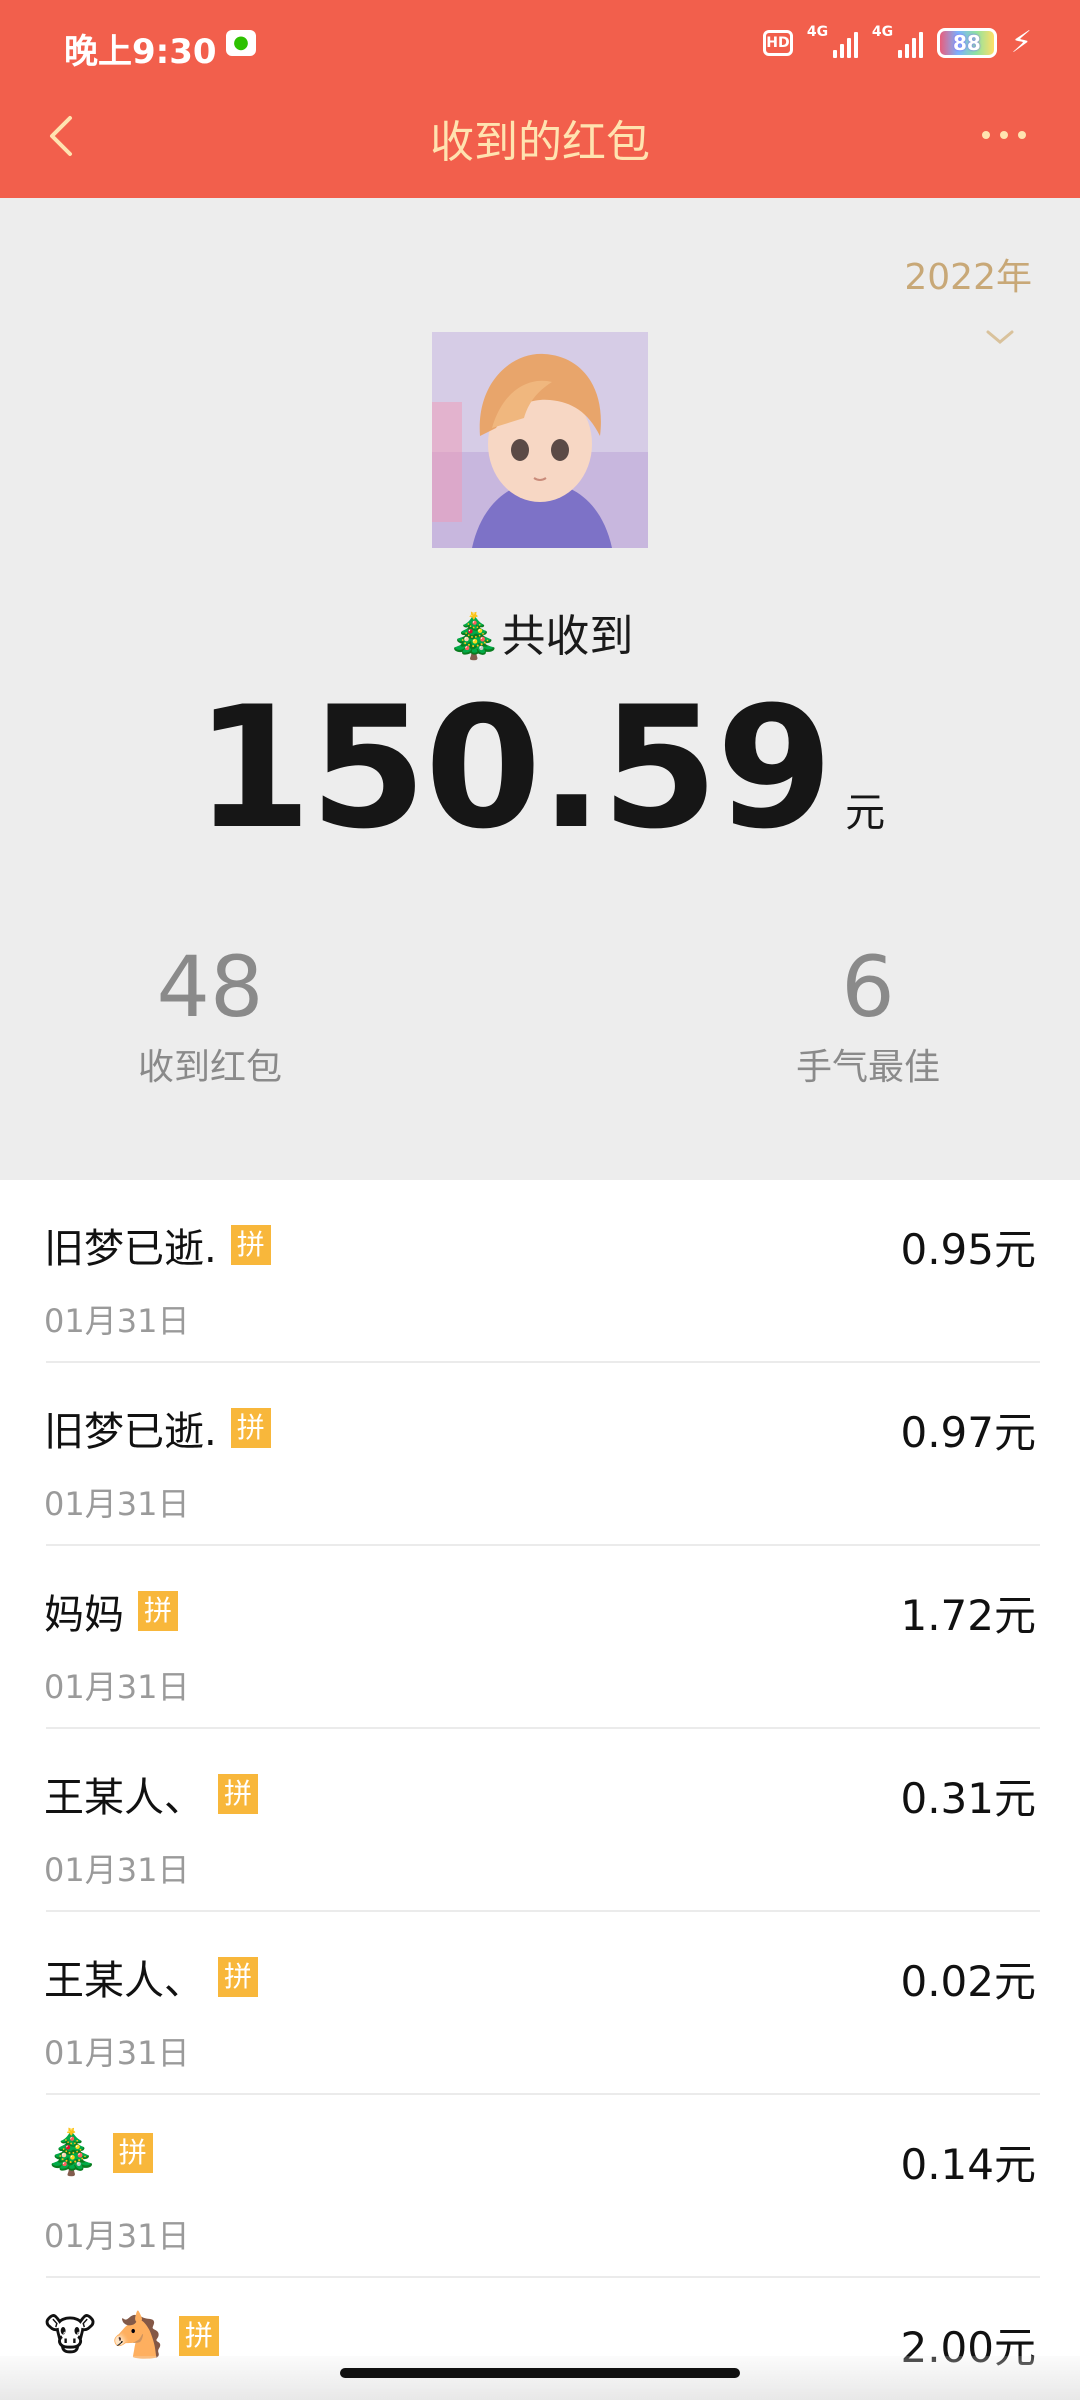 The height and width of the screenshot is (2400, 1080). I want to click on hd-icon: HD, so click(777, 43).